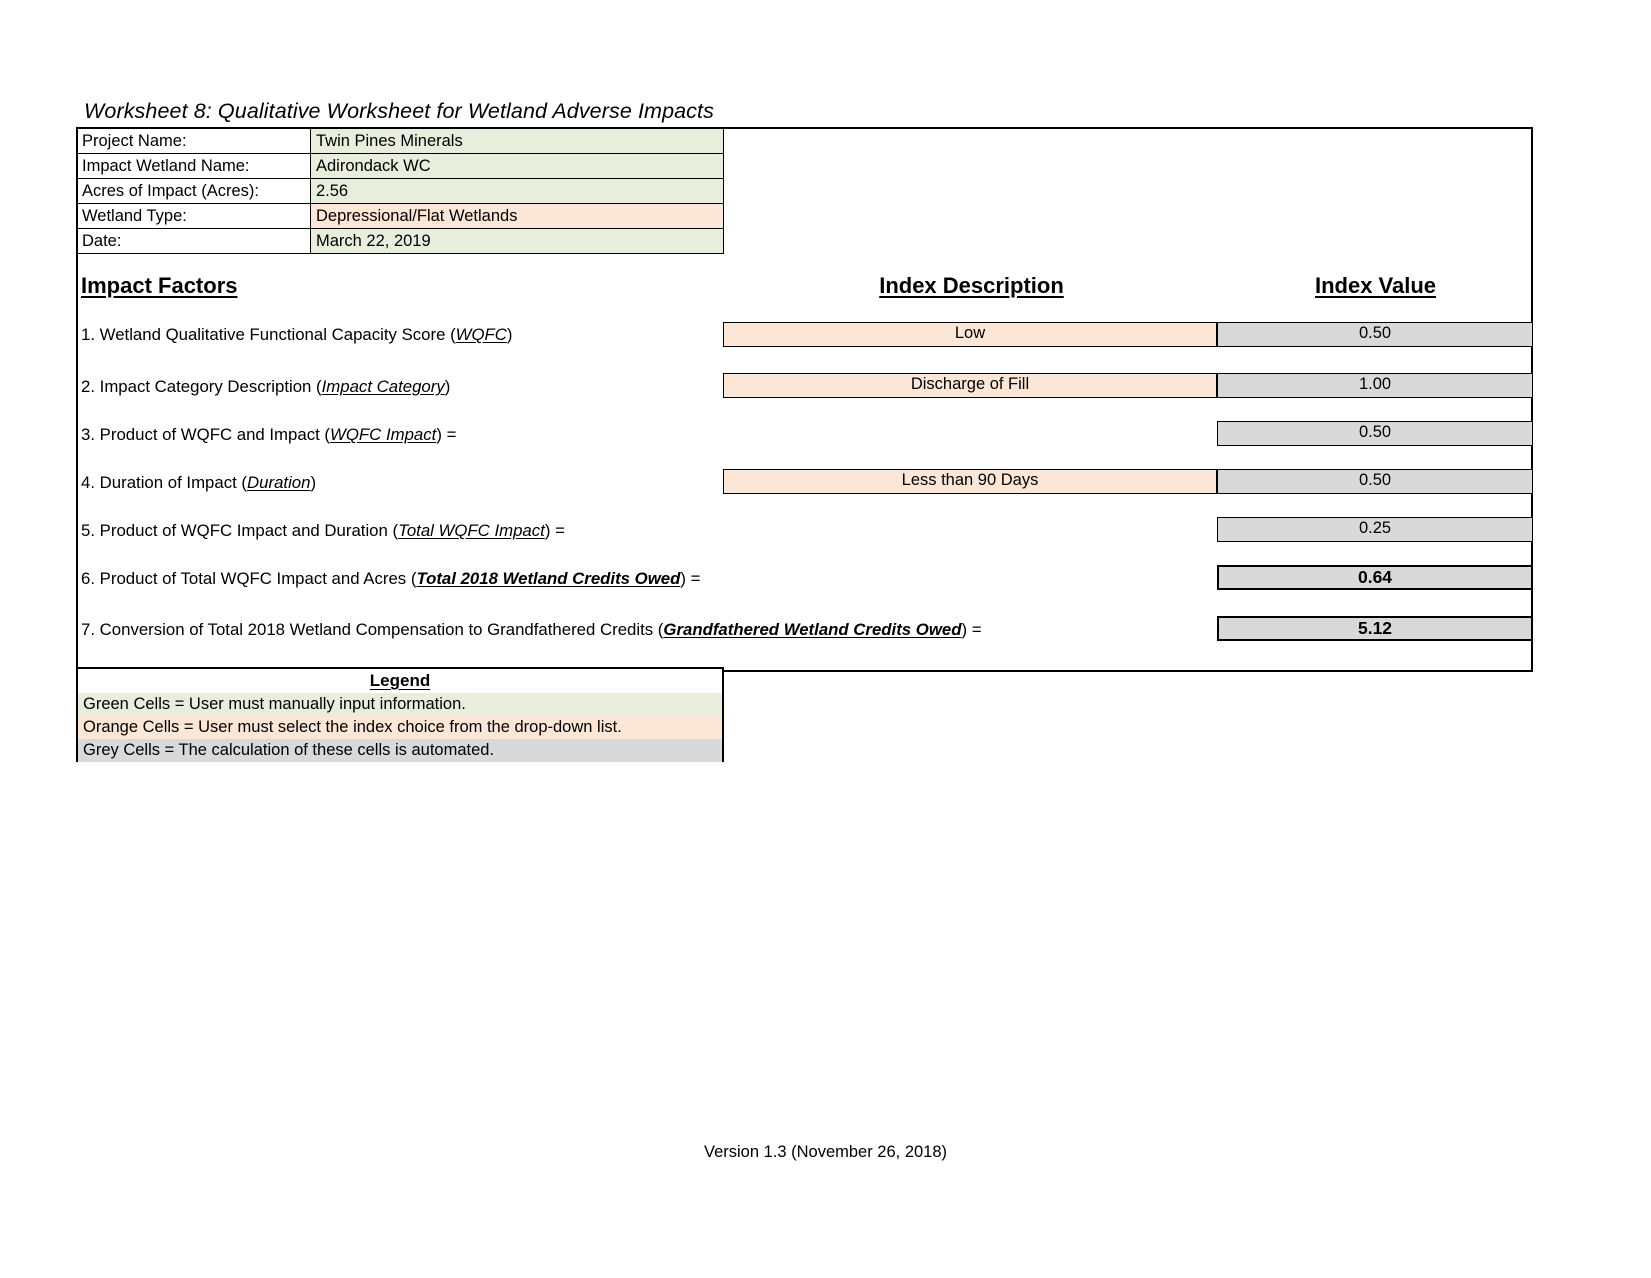 This screenshot has height=1278, width=1651. I want to click on info-value-impact-wetland-name: Adirondack WC, so click(517, 166).